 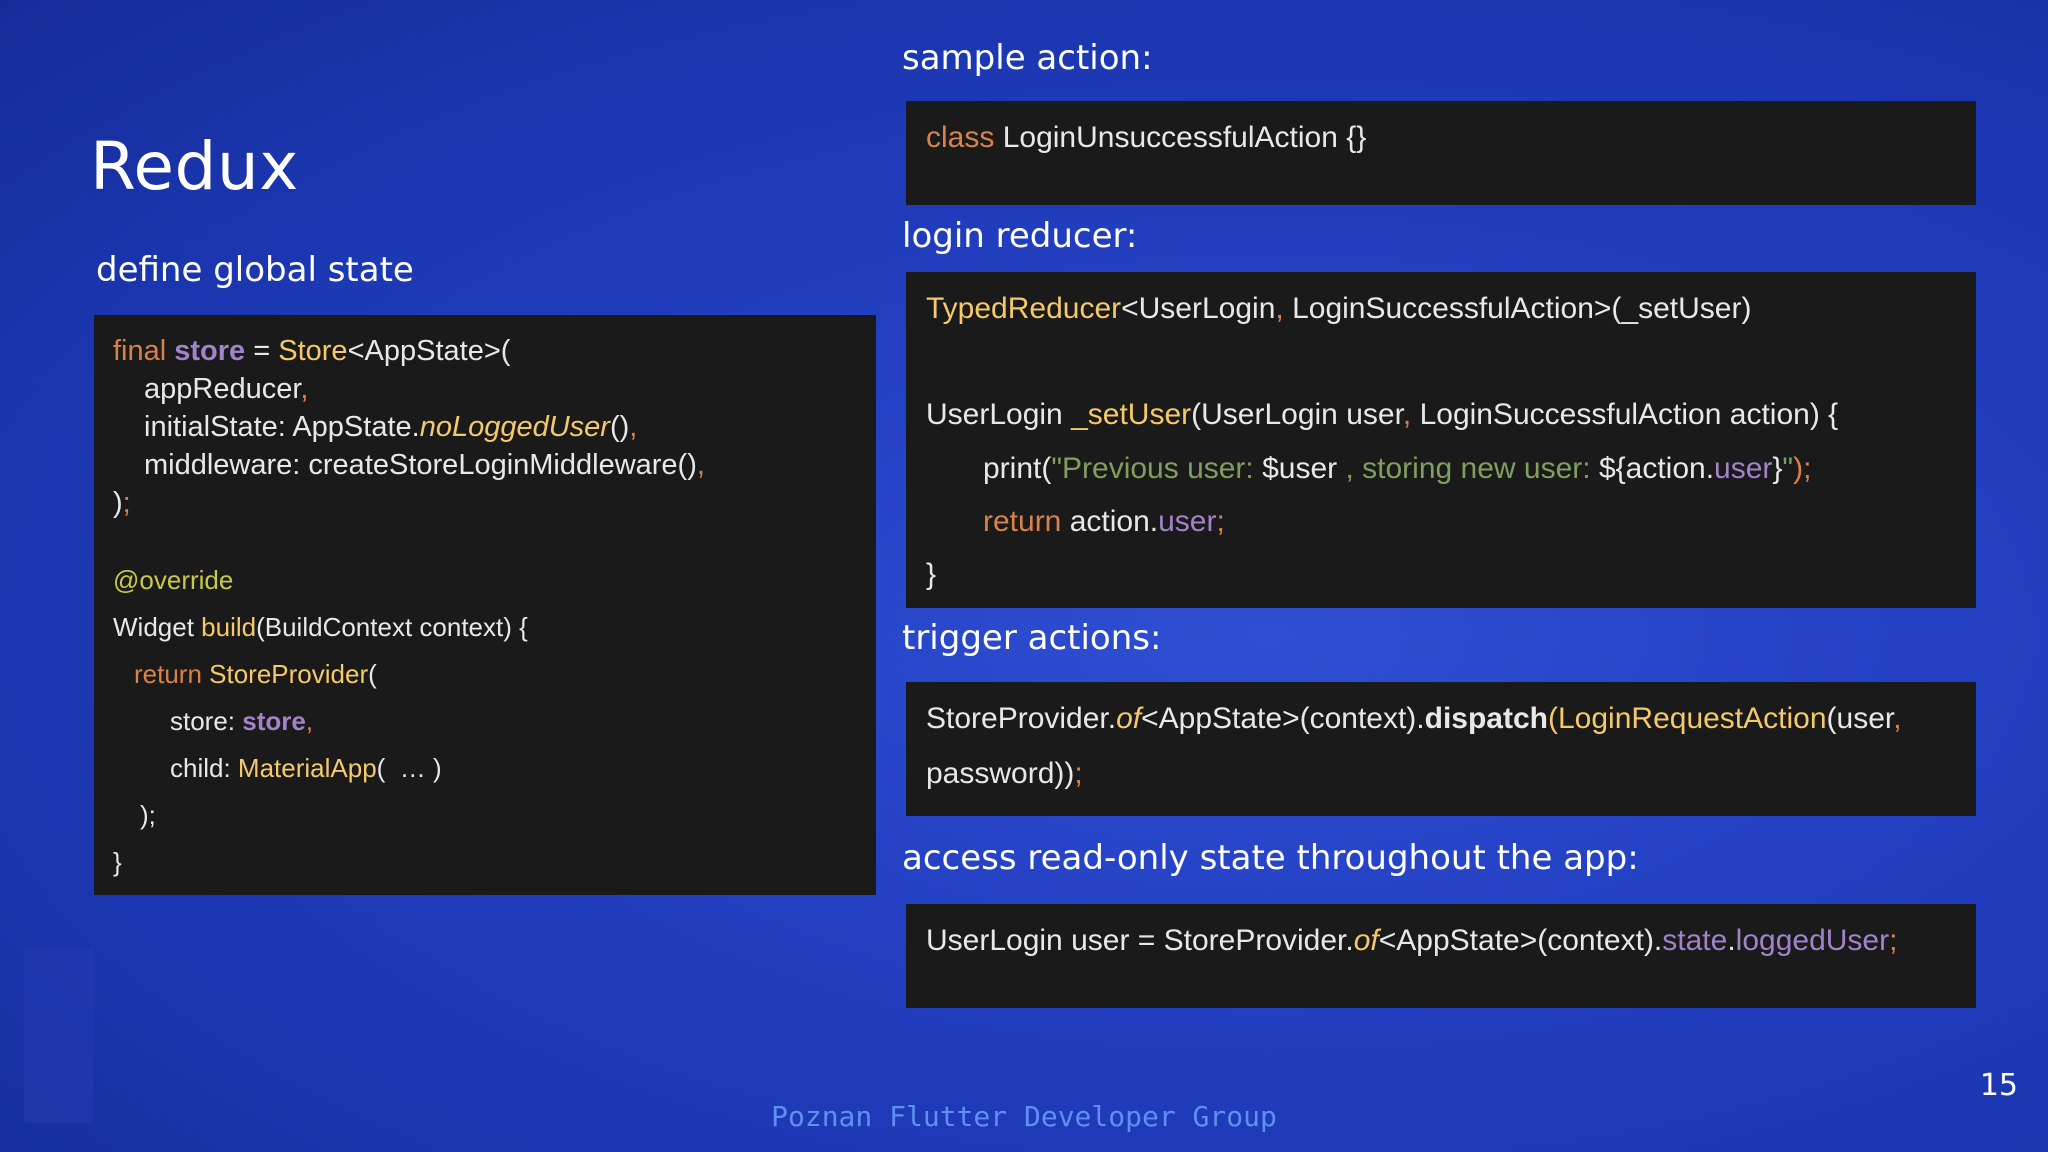 I want to click on code-line: @override, so click(x=173, y=580).